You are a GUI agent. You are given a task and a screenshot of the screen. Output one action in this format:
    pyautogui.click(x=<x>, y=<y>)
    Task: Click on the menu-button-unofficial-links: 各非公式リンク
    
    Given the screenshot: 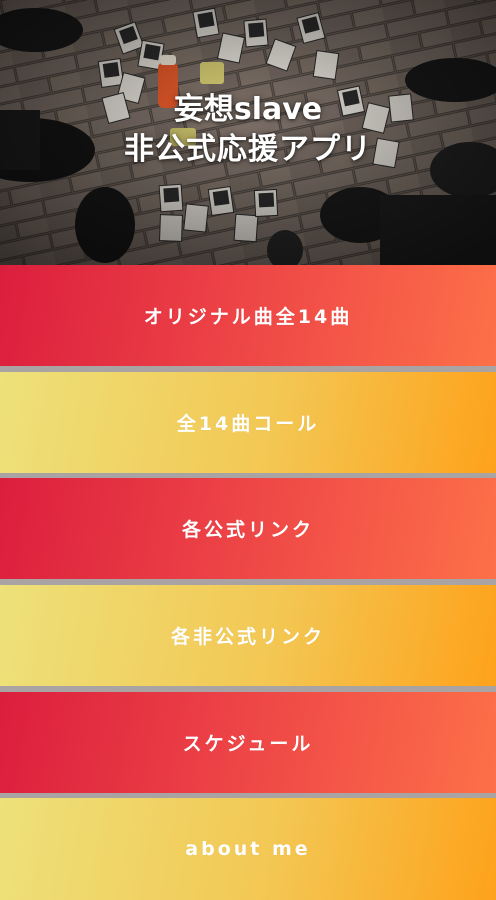 What is the action you would take?
    pyautogui.click(x=248, y=635)
    